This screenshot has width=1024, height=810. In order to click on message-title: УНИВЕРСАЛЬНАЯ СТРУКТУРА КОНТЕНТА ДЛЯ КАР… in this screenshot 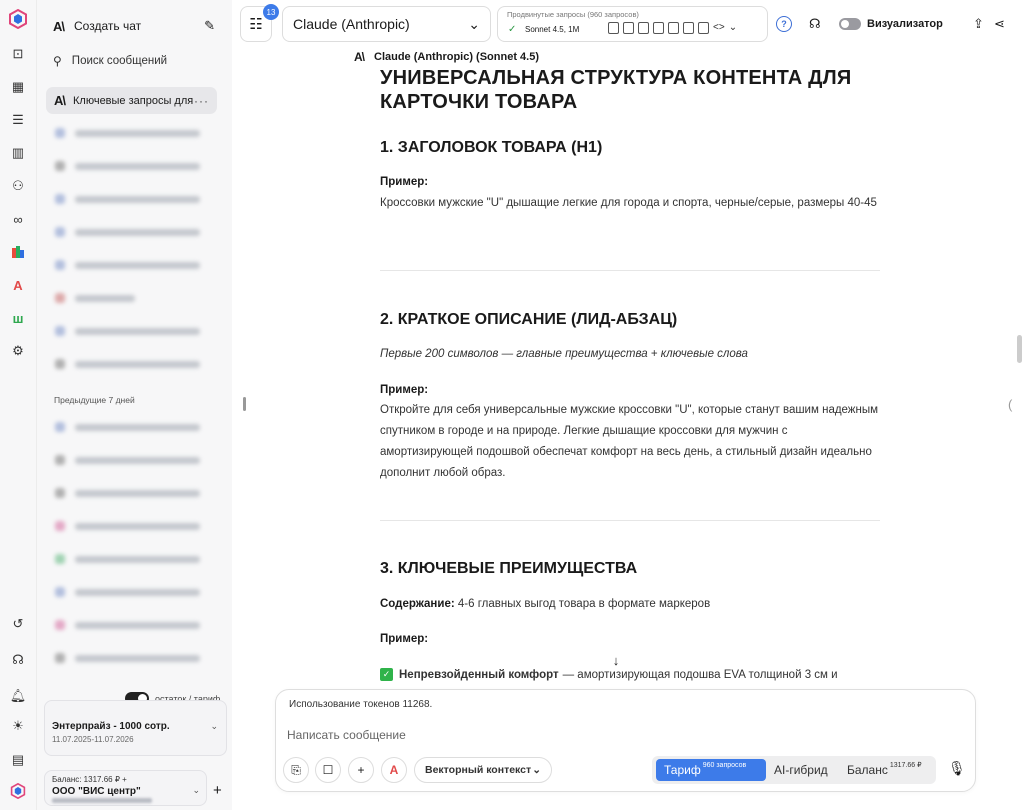, I will do `click(616, 90)`.